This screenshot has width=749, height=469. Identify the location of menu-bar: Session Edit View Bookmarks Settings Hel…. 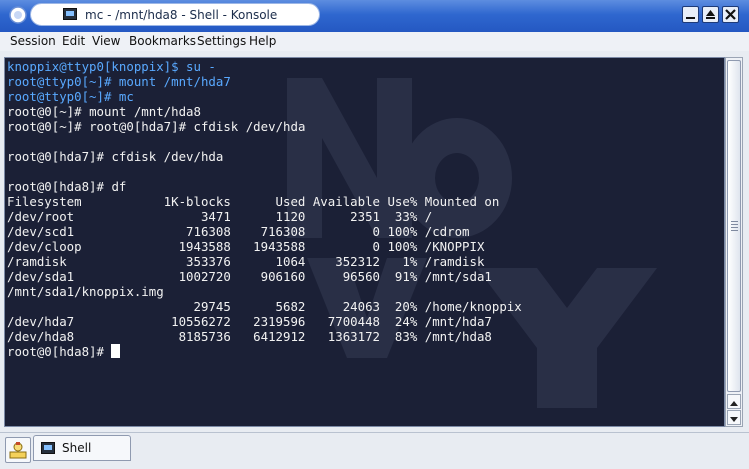
(374, 41).